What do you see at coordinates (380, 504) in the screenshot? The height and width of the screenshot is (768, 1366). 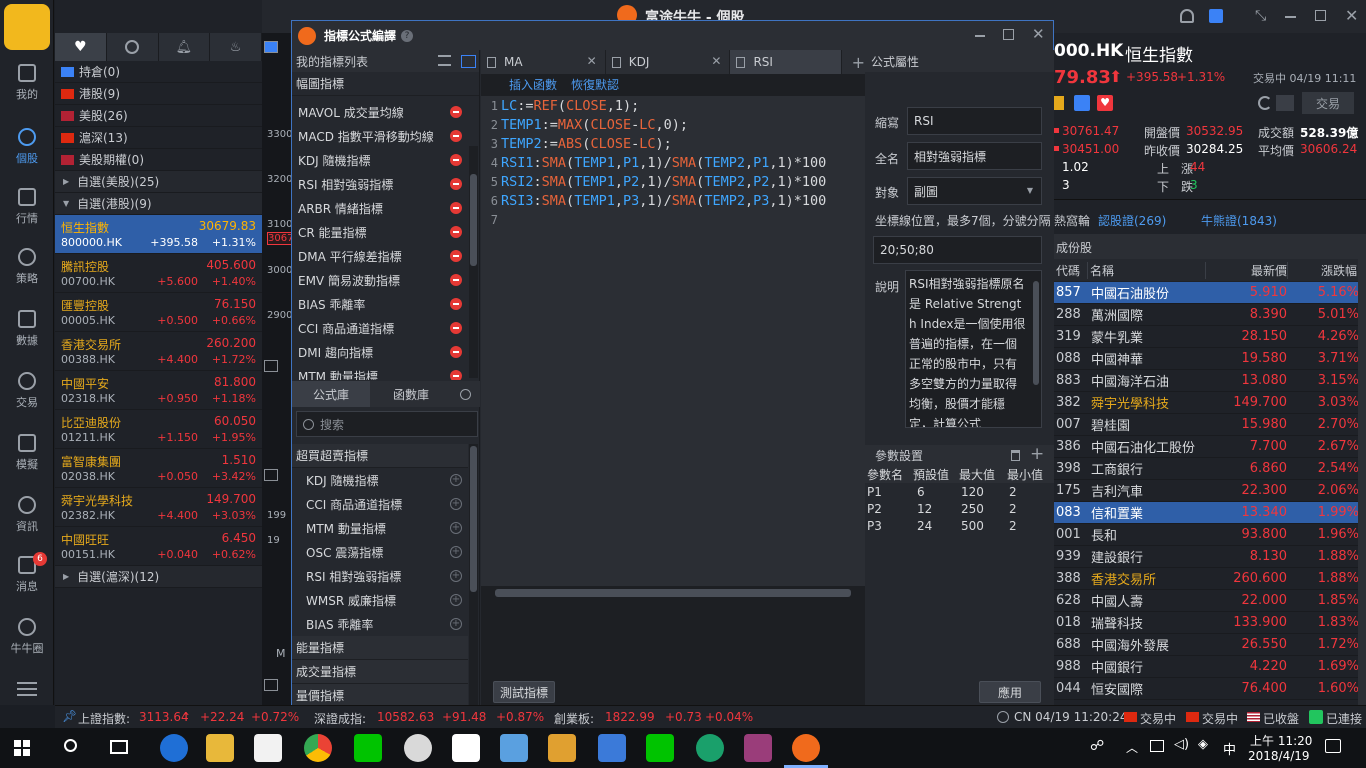 I see `library-item: CCI 商品通道指標 +` at bounding box center [380, 504].